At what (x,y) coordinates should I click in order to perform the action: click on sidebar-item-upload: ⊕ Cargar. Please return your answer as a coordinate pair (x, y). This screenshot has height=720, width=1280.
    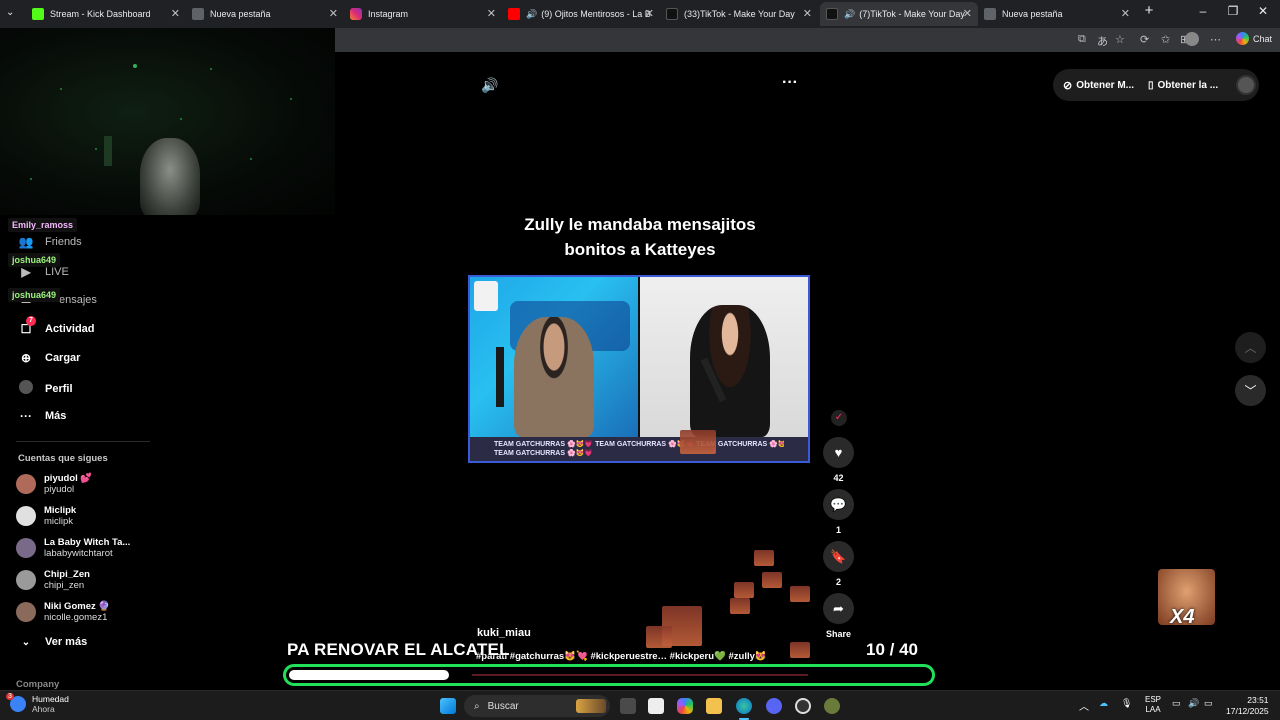
    Looking at the image, I should click on (49, 358).